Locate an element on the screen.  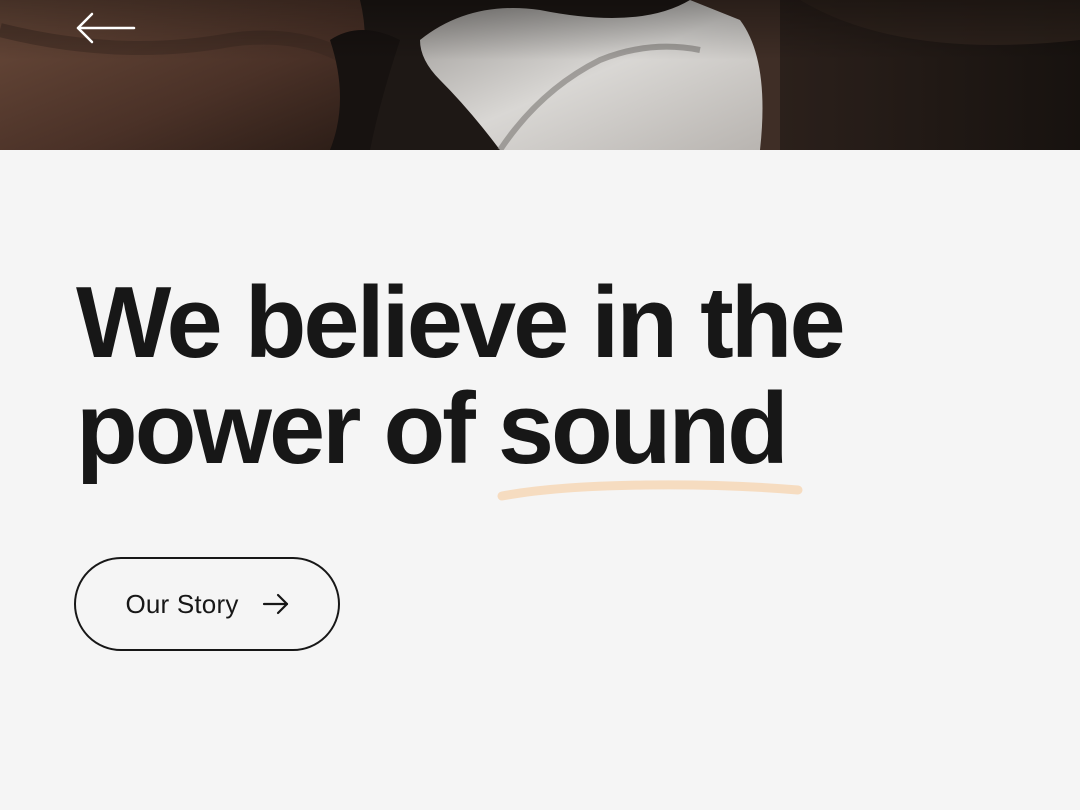
back-button is located at coordinates (106, 30).